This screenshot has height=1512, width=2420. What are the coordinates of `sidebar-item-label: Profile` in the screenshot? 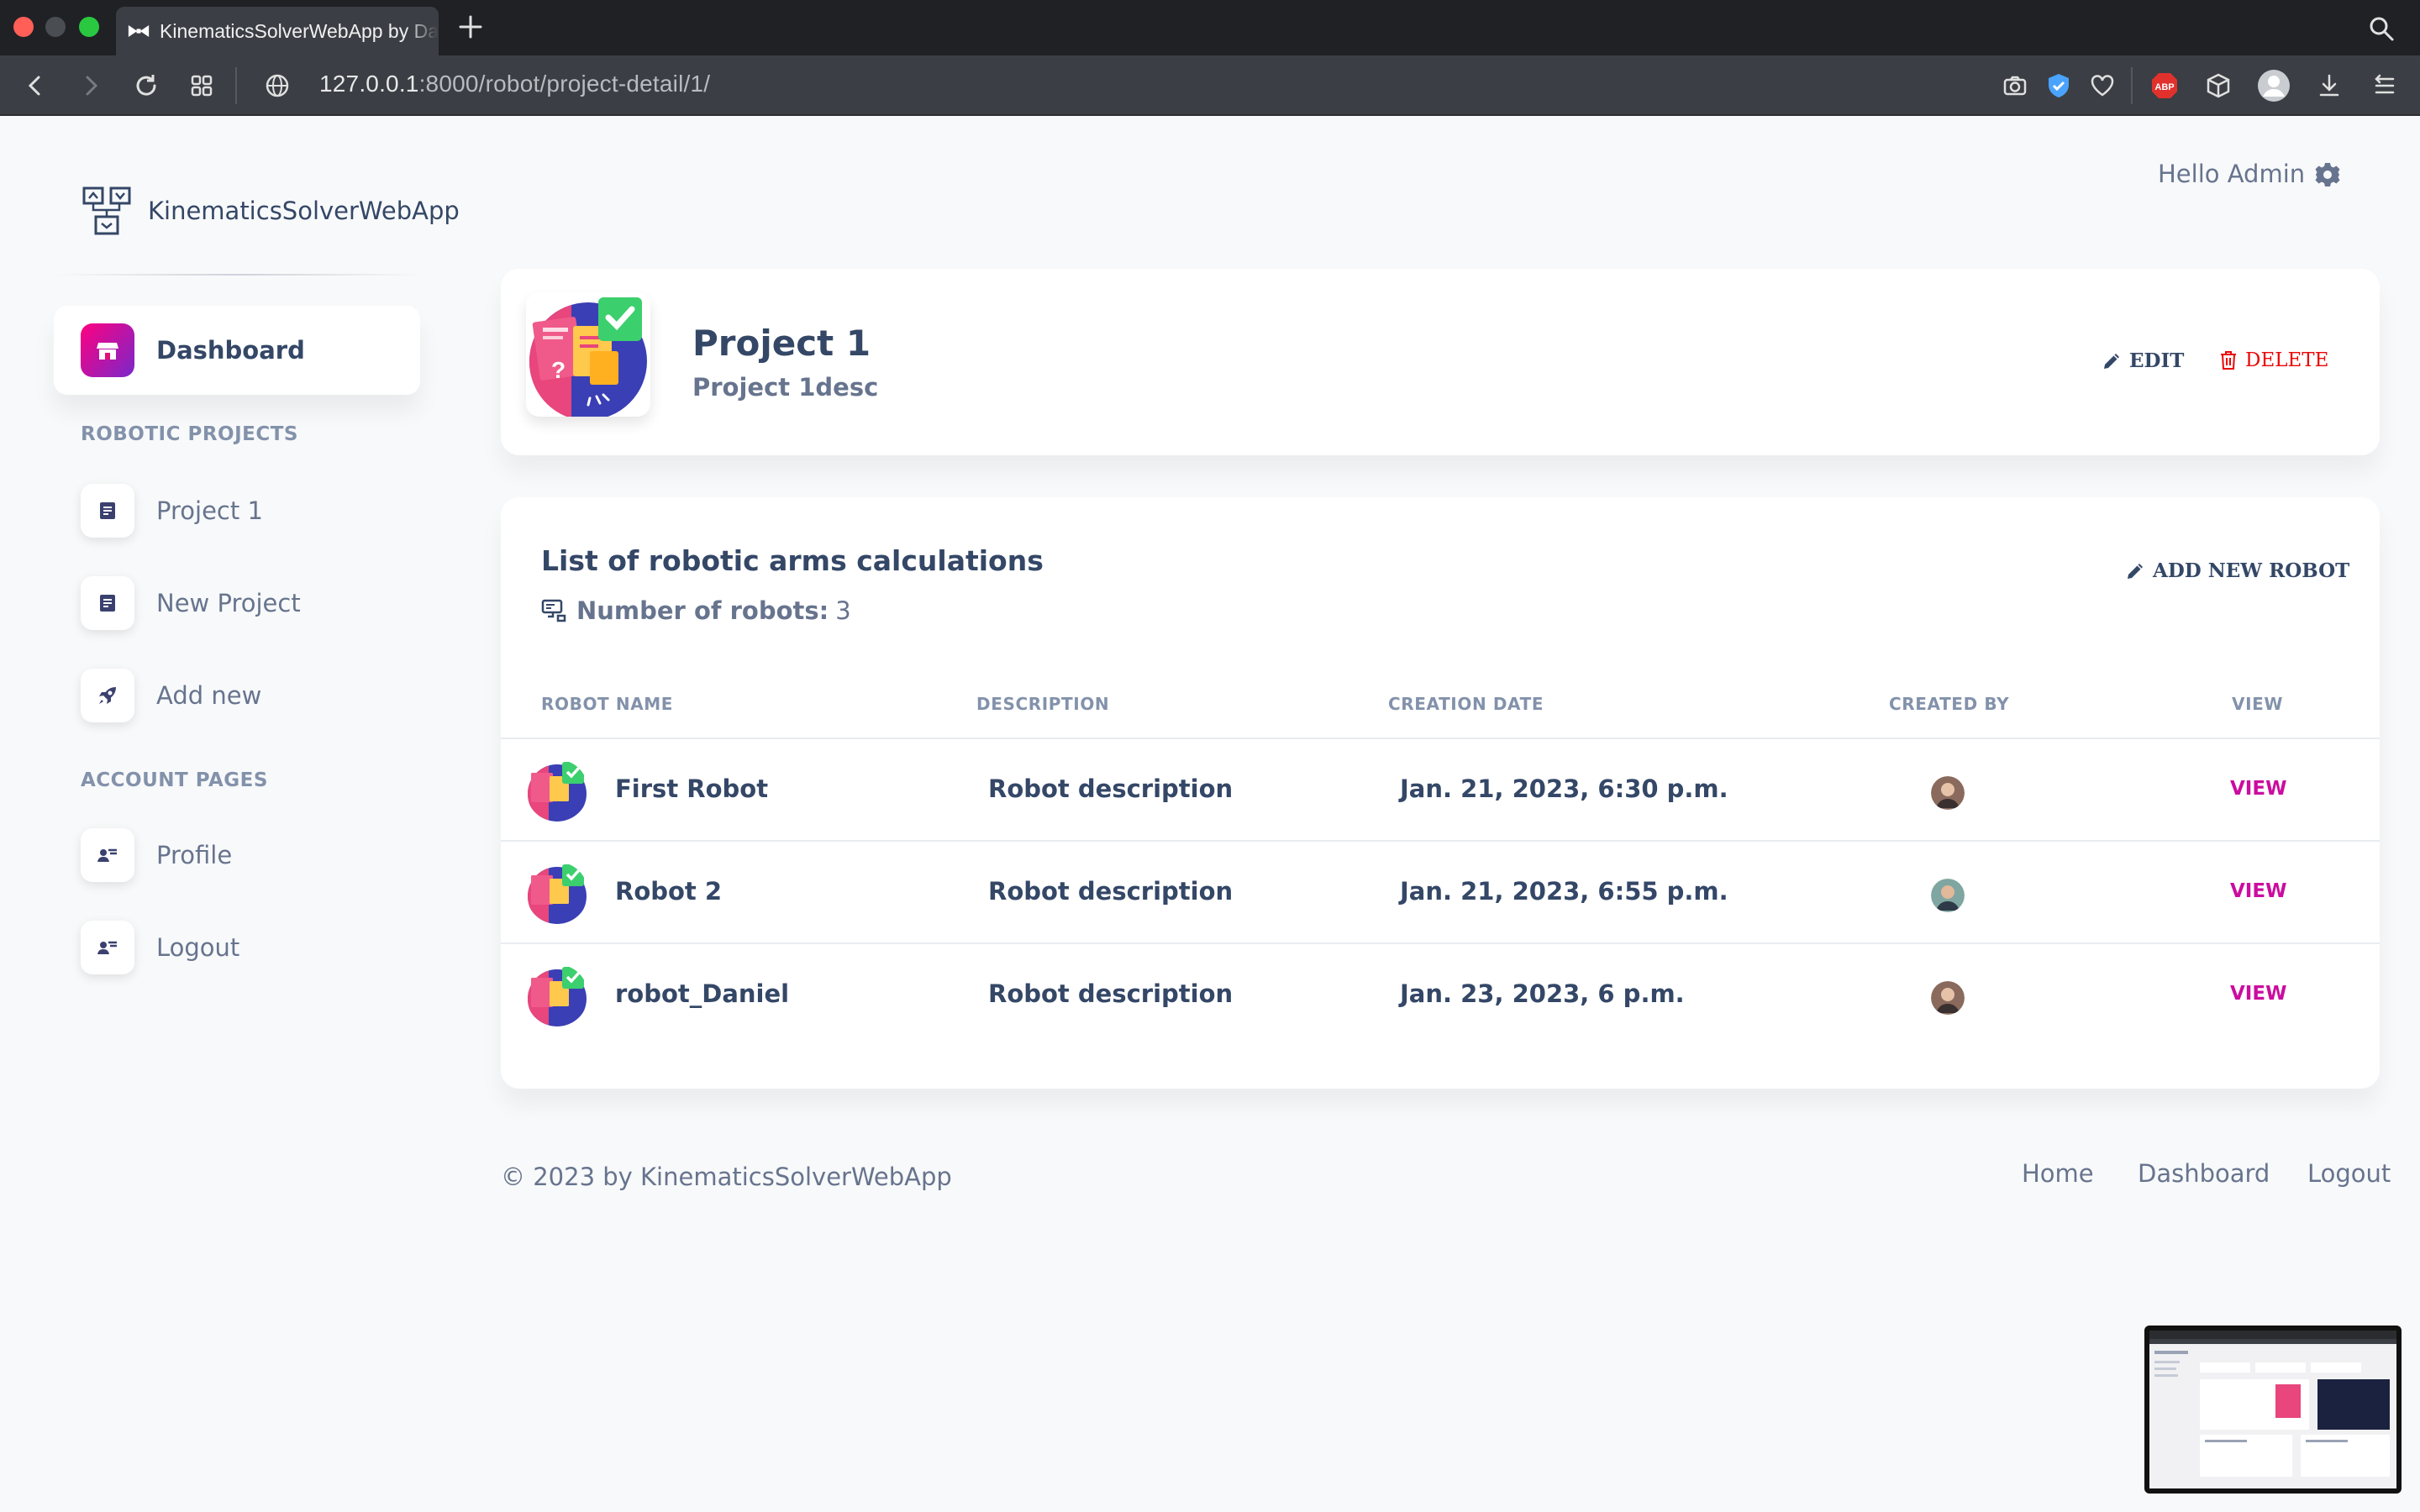 It's located at (195, 855).